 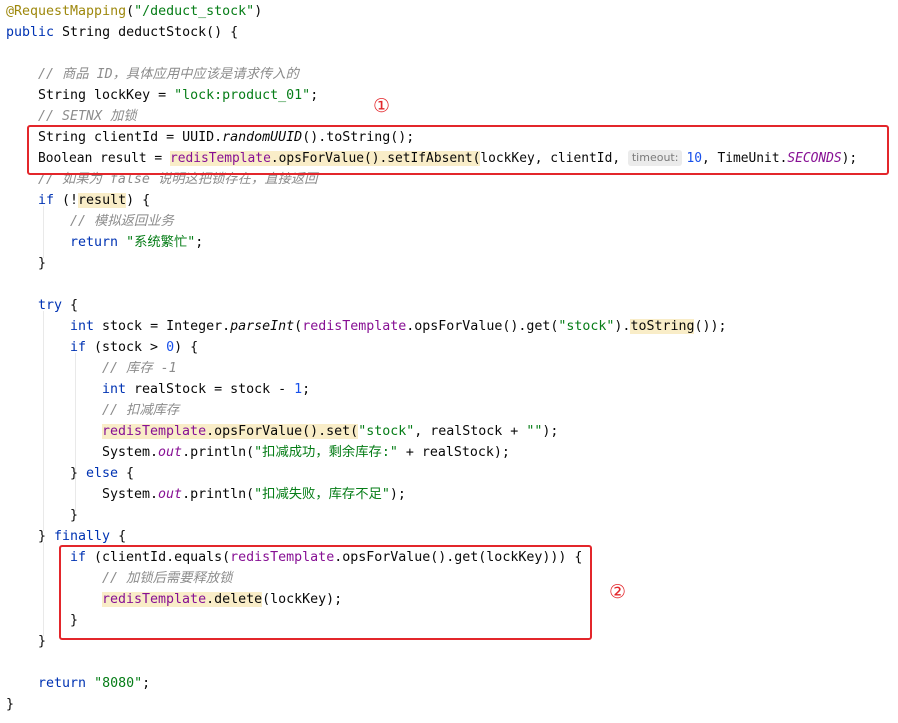 I want to click on highlighted-call: .opsForValue().set(, so click(x=282, y=431).